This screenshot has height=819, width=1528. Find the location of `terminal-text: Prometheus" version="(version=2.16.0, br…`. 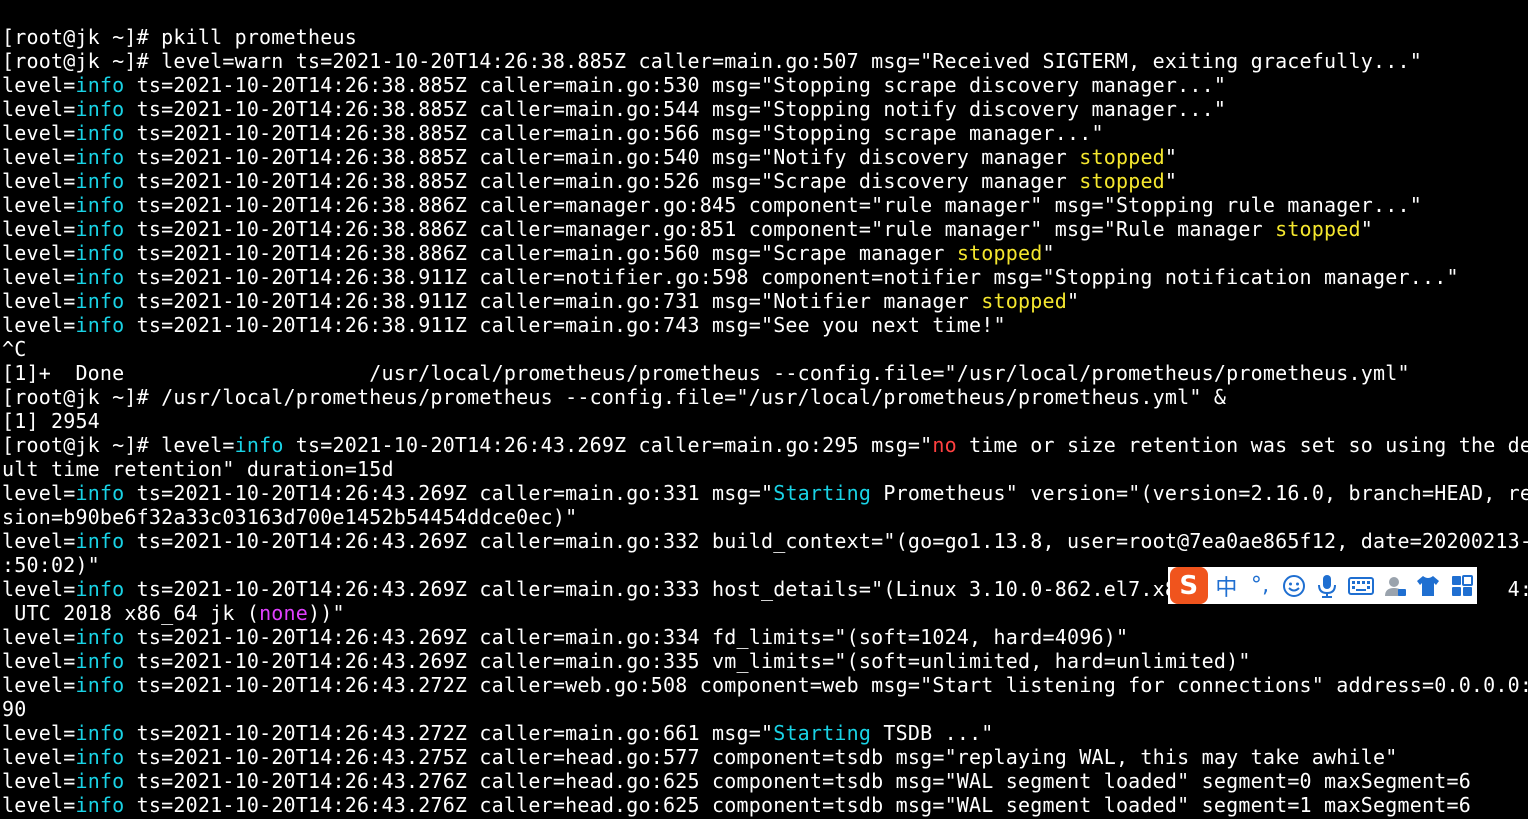

terminal-text: Prometheus" version="(version=2.16.0, br… is located at coordinates (1199, 493).